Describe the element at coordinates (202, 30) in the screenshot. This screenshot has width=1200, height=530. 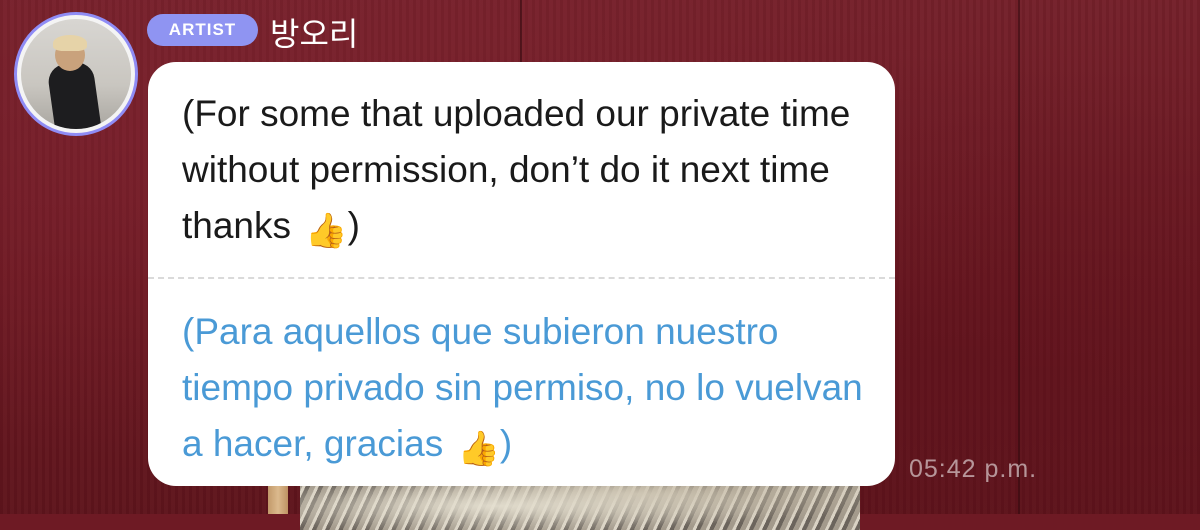
I see `artist-badge: ARTIST` at that location.